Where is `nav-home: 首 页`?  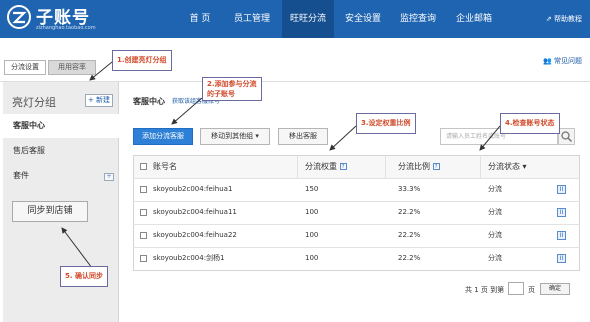
nav-home: 首 页 is located at coordinates (200, 19).